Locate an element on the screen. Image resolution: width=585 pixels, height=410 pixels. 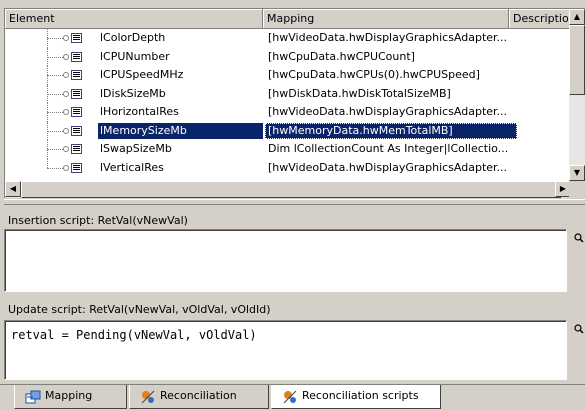
insertion-zoom-icon is located at coordinates (579, 238).